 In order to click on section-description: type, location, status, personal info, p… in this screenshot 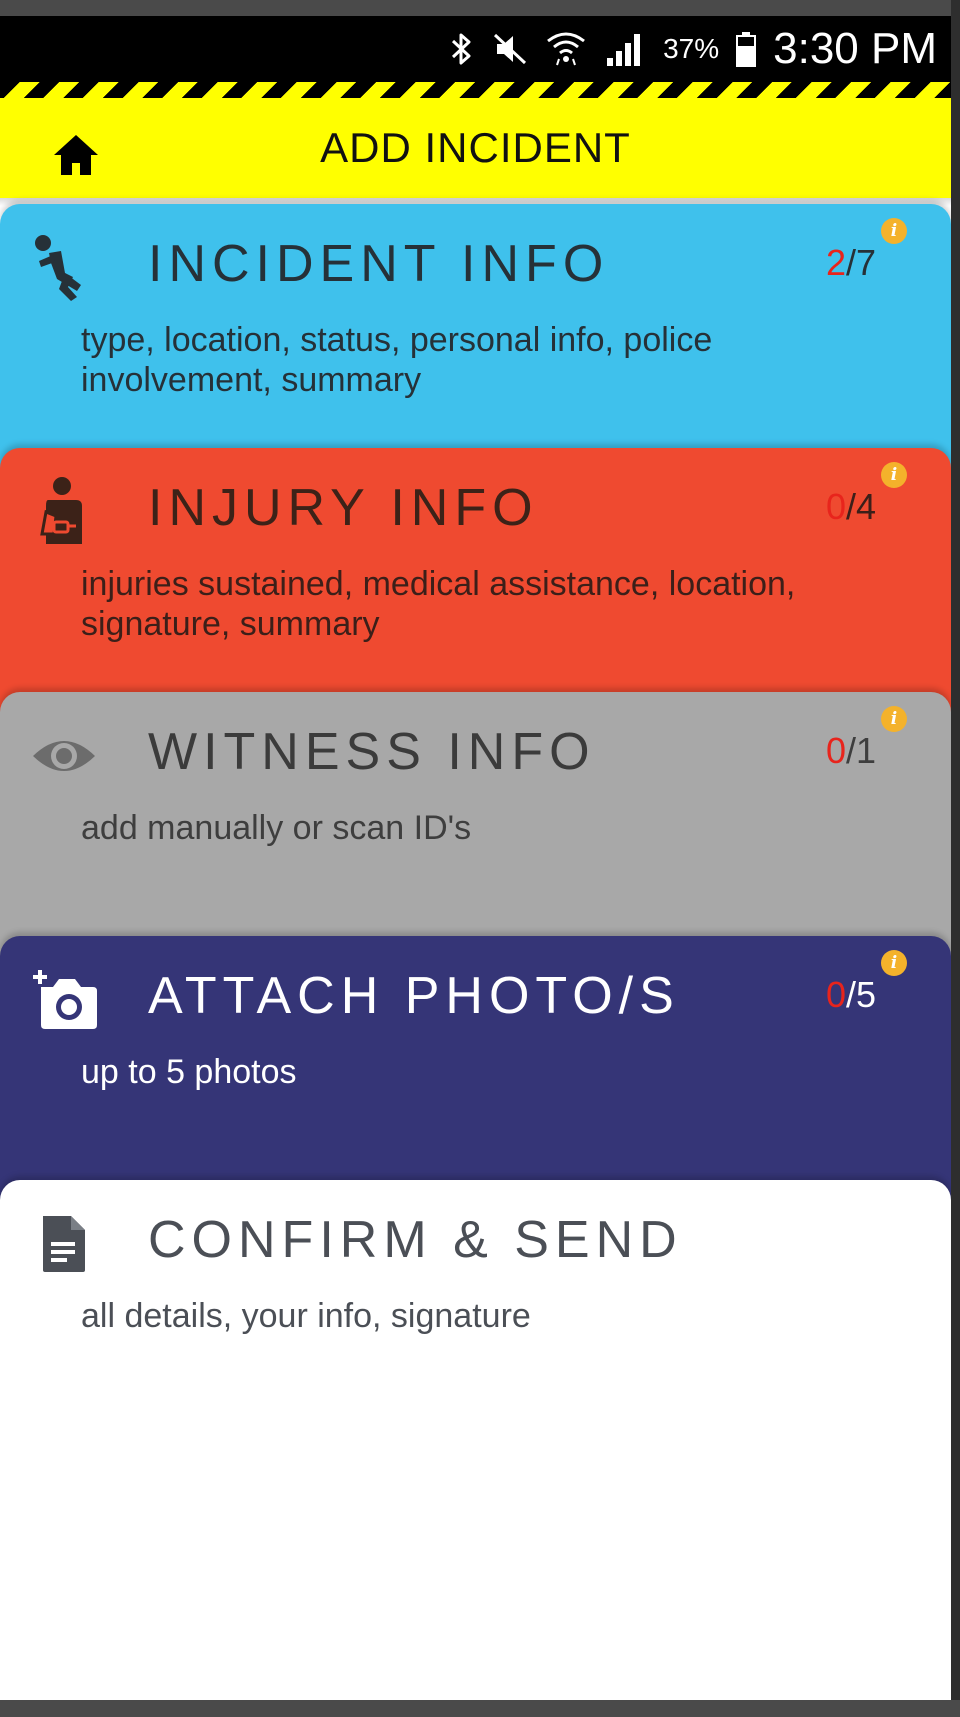, I will do `click(397, 360)`.